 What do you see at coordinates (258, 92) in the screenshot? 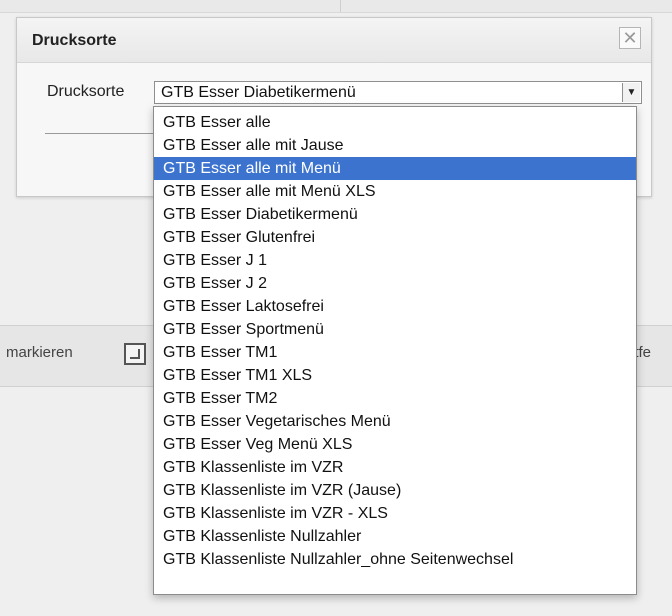
I see `select-value: GTB Esser Diabetikermenü` at bounding box center [258, 92].